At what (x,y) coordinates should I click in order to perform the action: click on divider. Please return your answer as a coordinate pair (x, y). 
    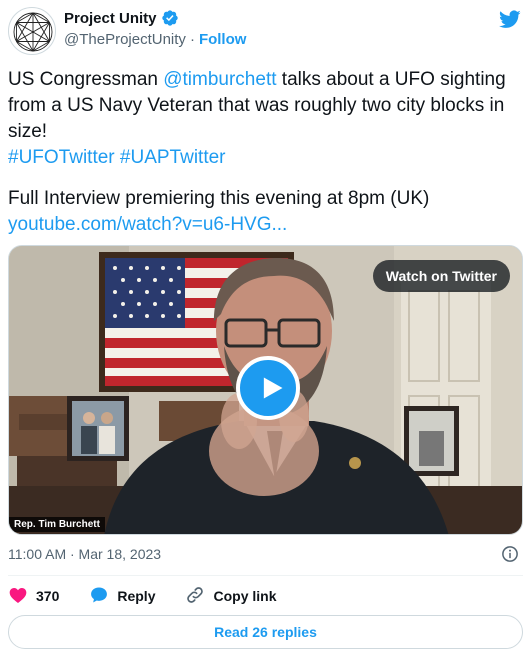
    Looking at the image, I should click on (265, 575).